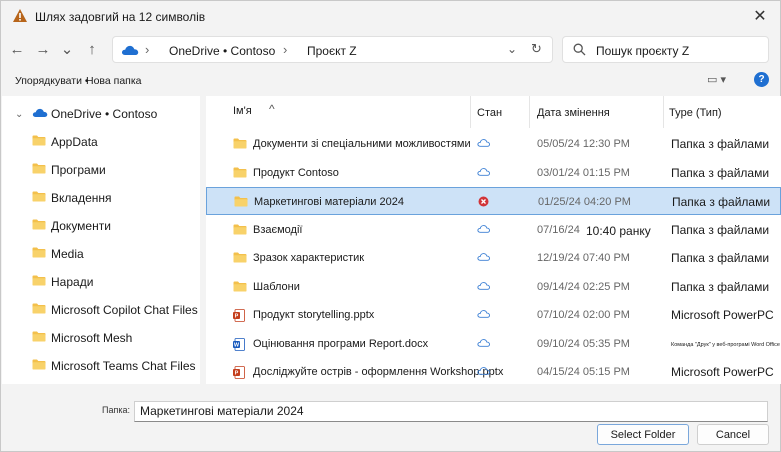 The width and height of the screenshot is (781, 452). I want to click on sidebar-item-onedrive: ⌄ OneDrive • Contoso, so click(101, 114).